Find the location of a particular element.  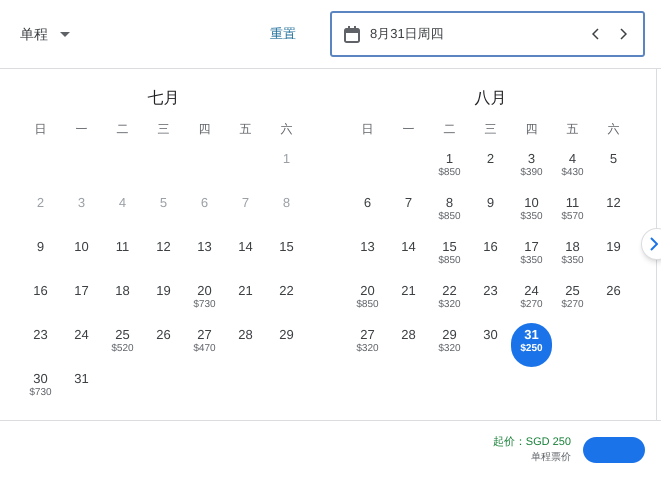

date-value: 8月31日周四 is located at coordinates (407, 34).